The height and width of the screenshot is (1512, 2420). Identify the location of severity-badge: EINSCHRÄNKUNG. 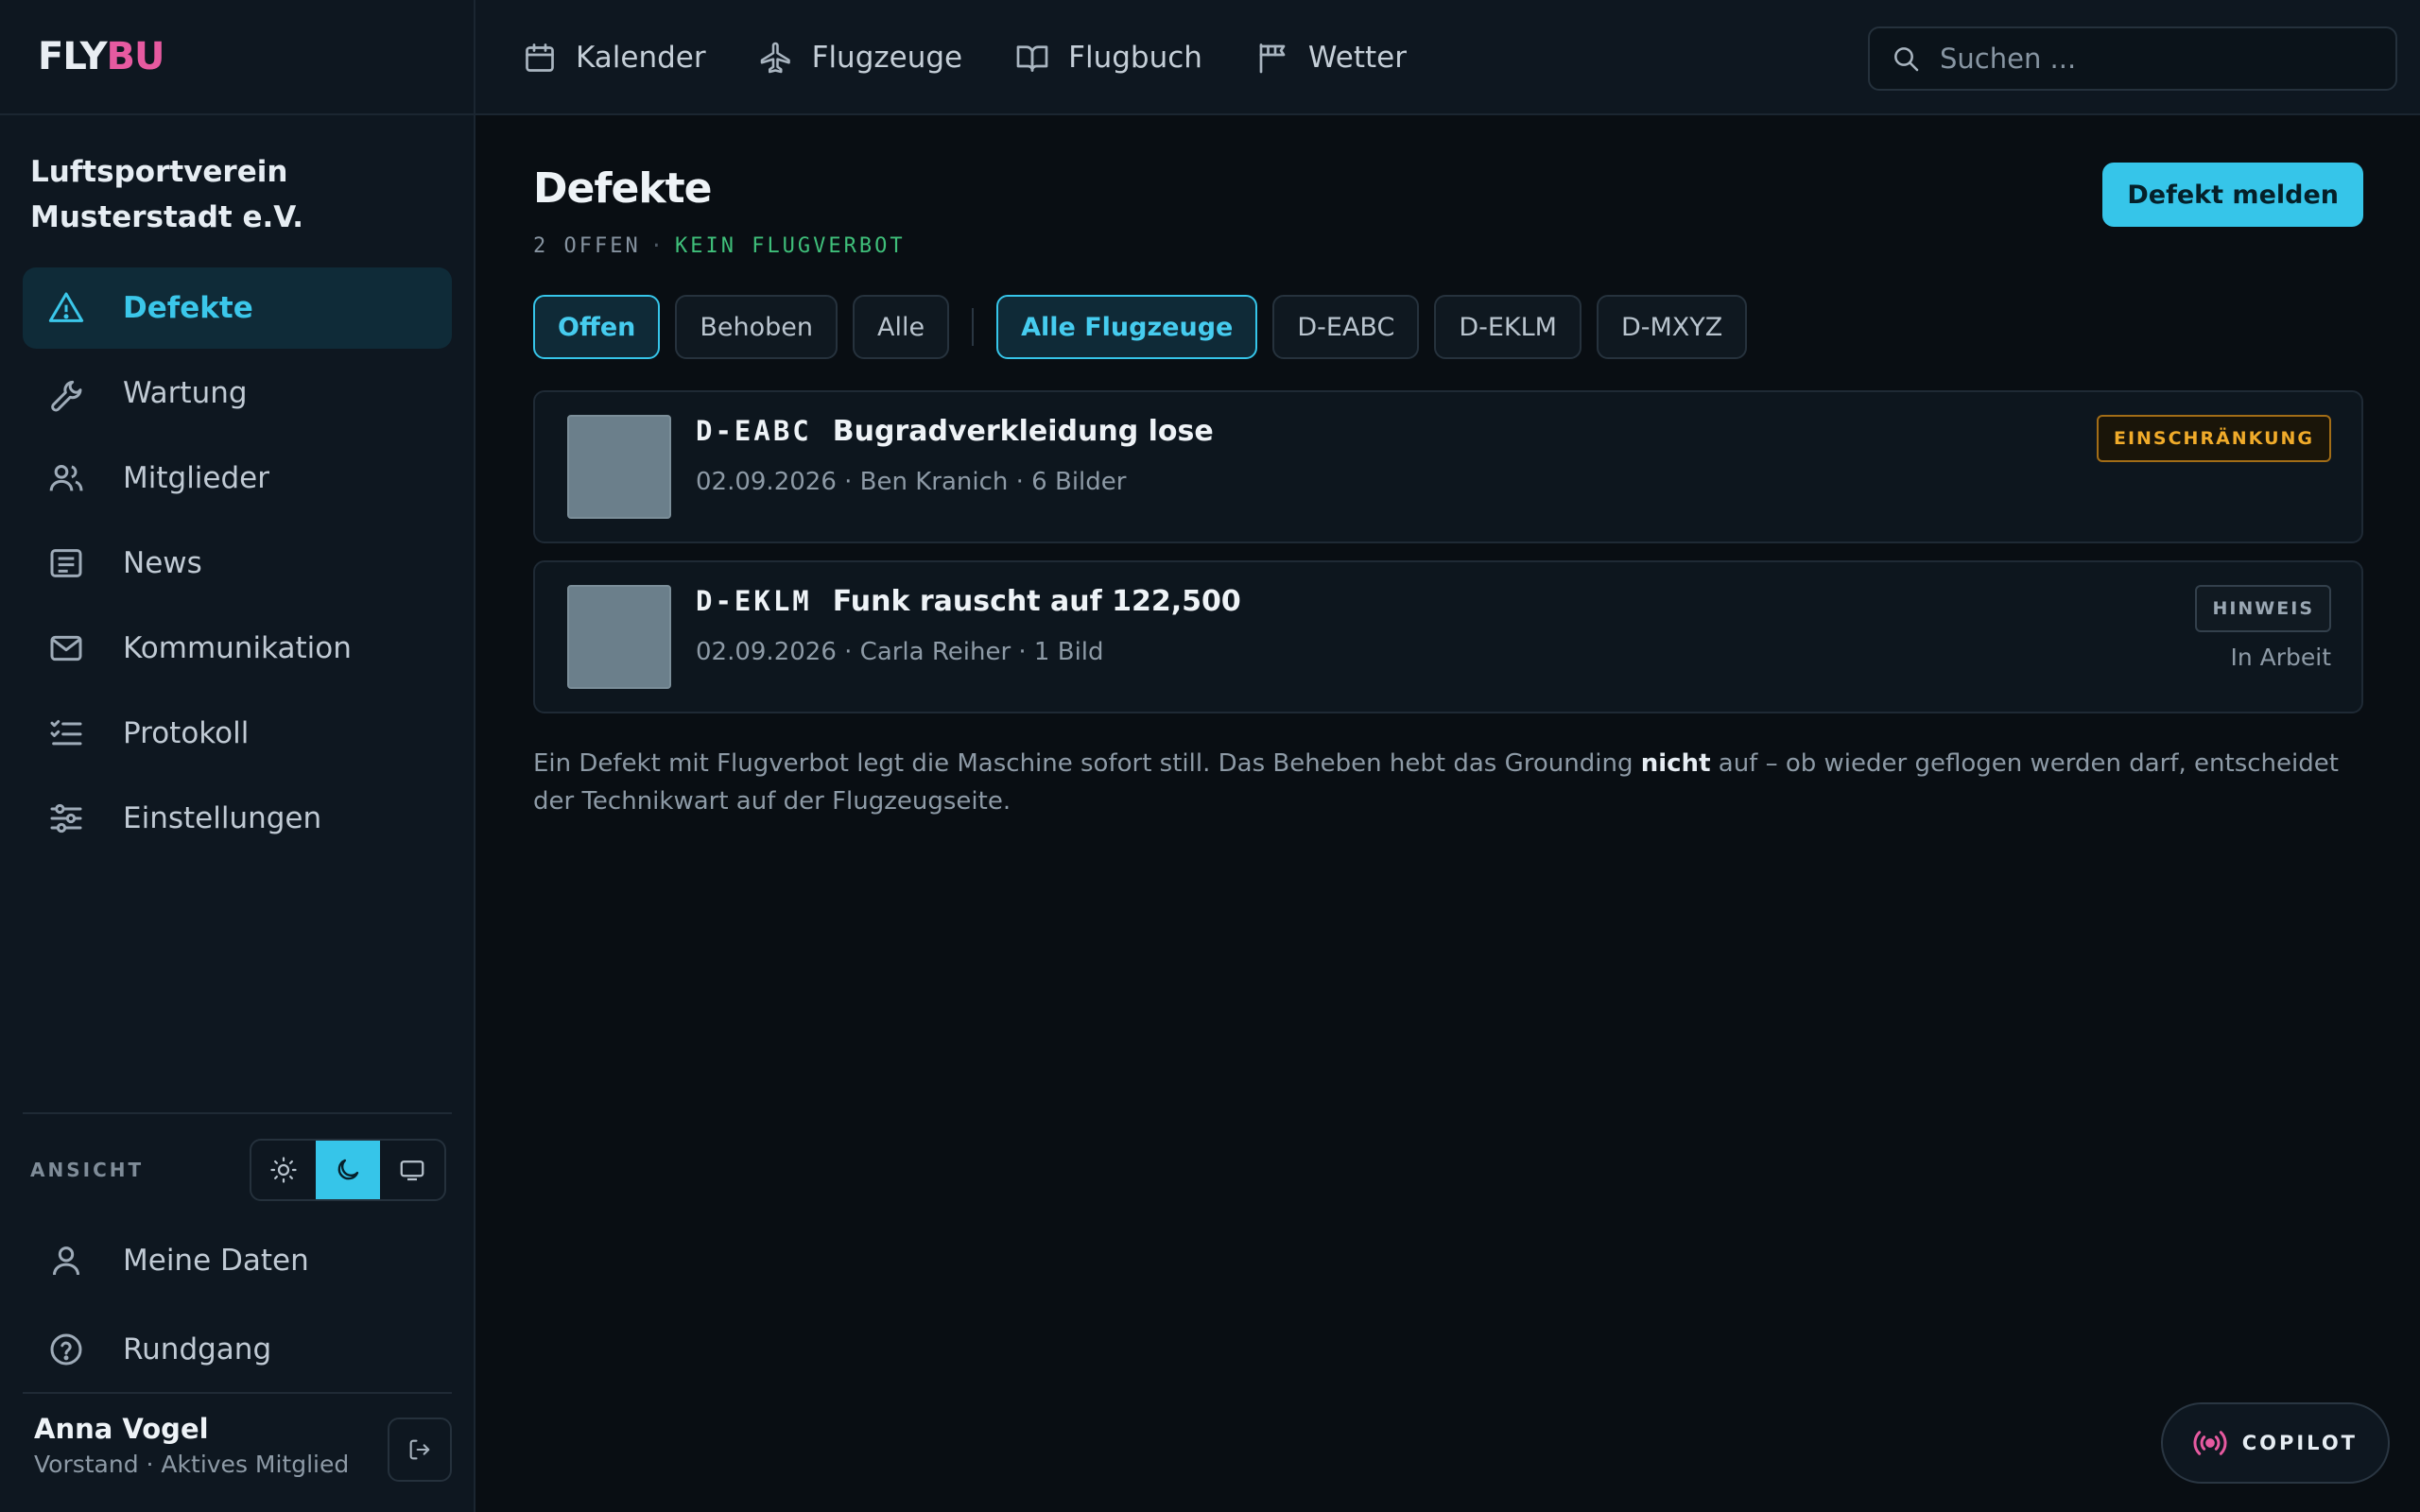
(2213, 438).